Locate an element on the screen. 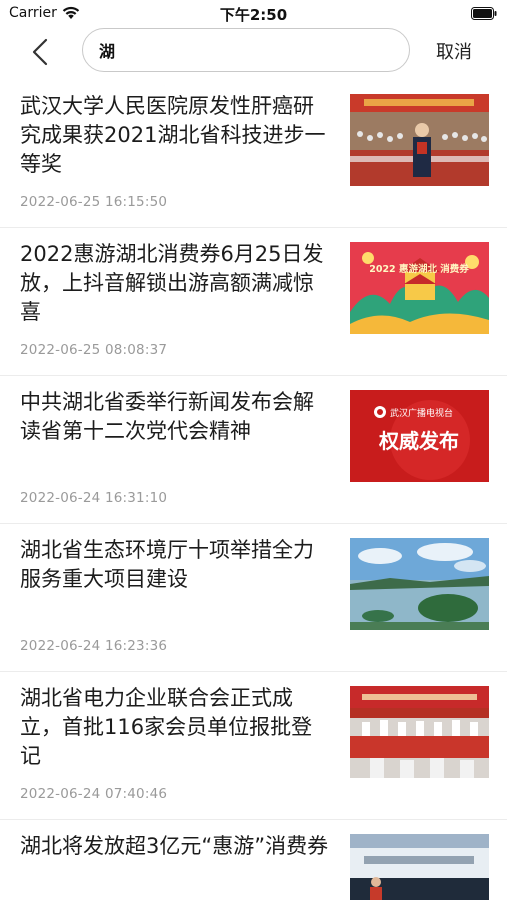  chevron-left-icon is located at coordinates (40, 52).